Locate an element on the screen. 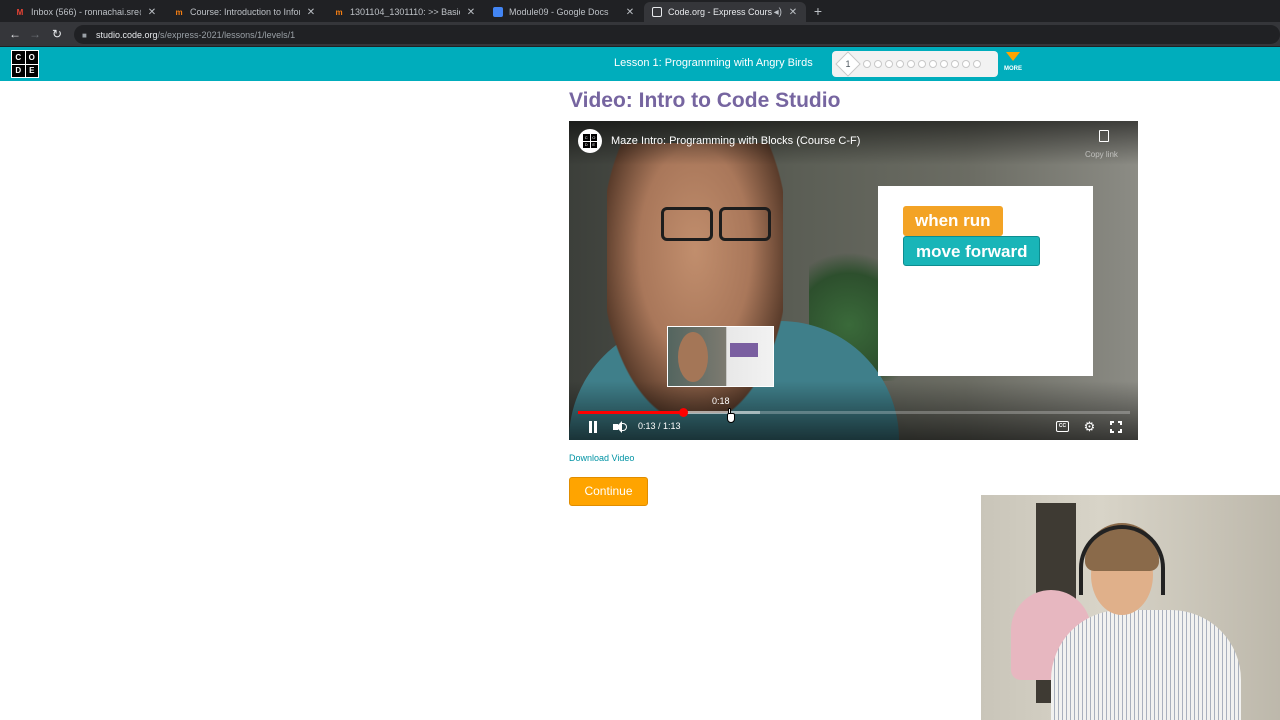 The height and width of the screenshot is (720, 1280). back-icon: ← is located at coordinates (15, 34).